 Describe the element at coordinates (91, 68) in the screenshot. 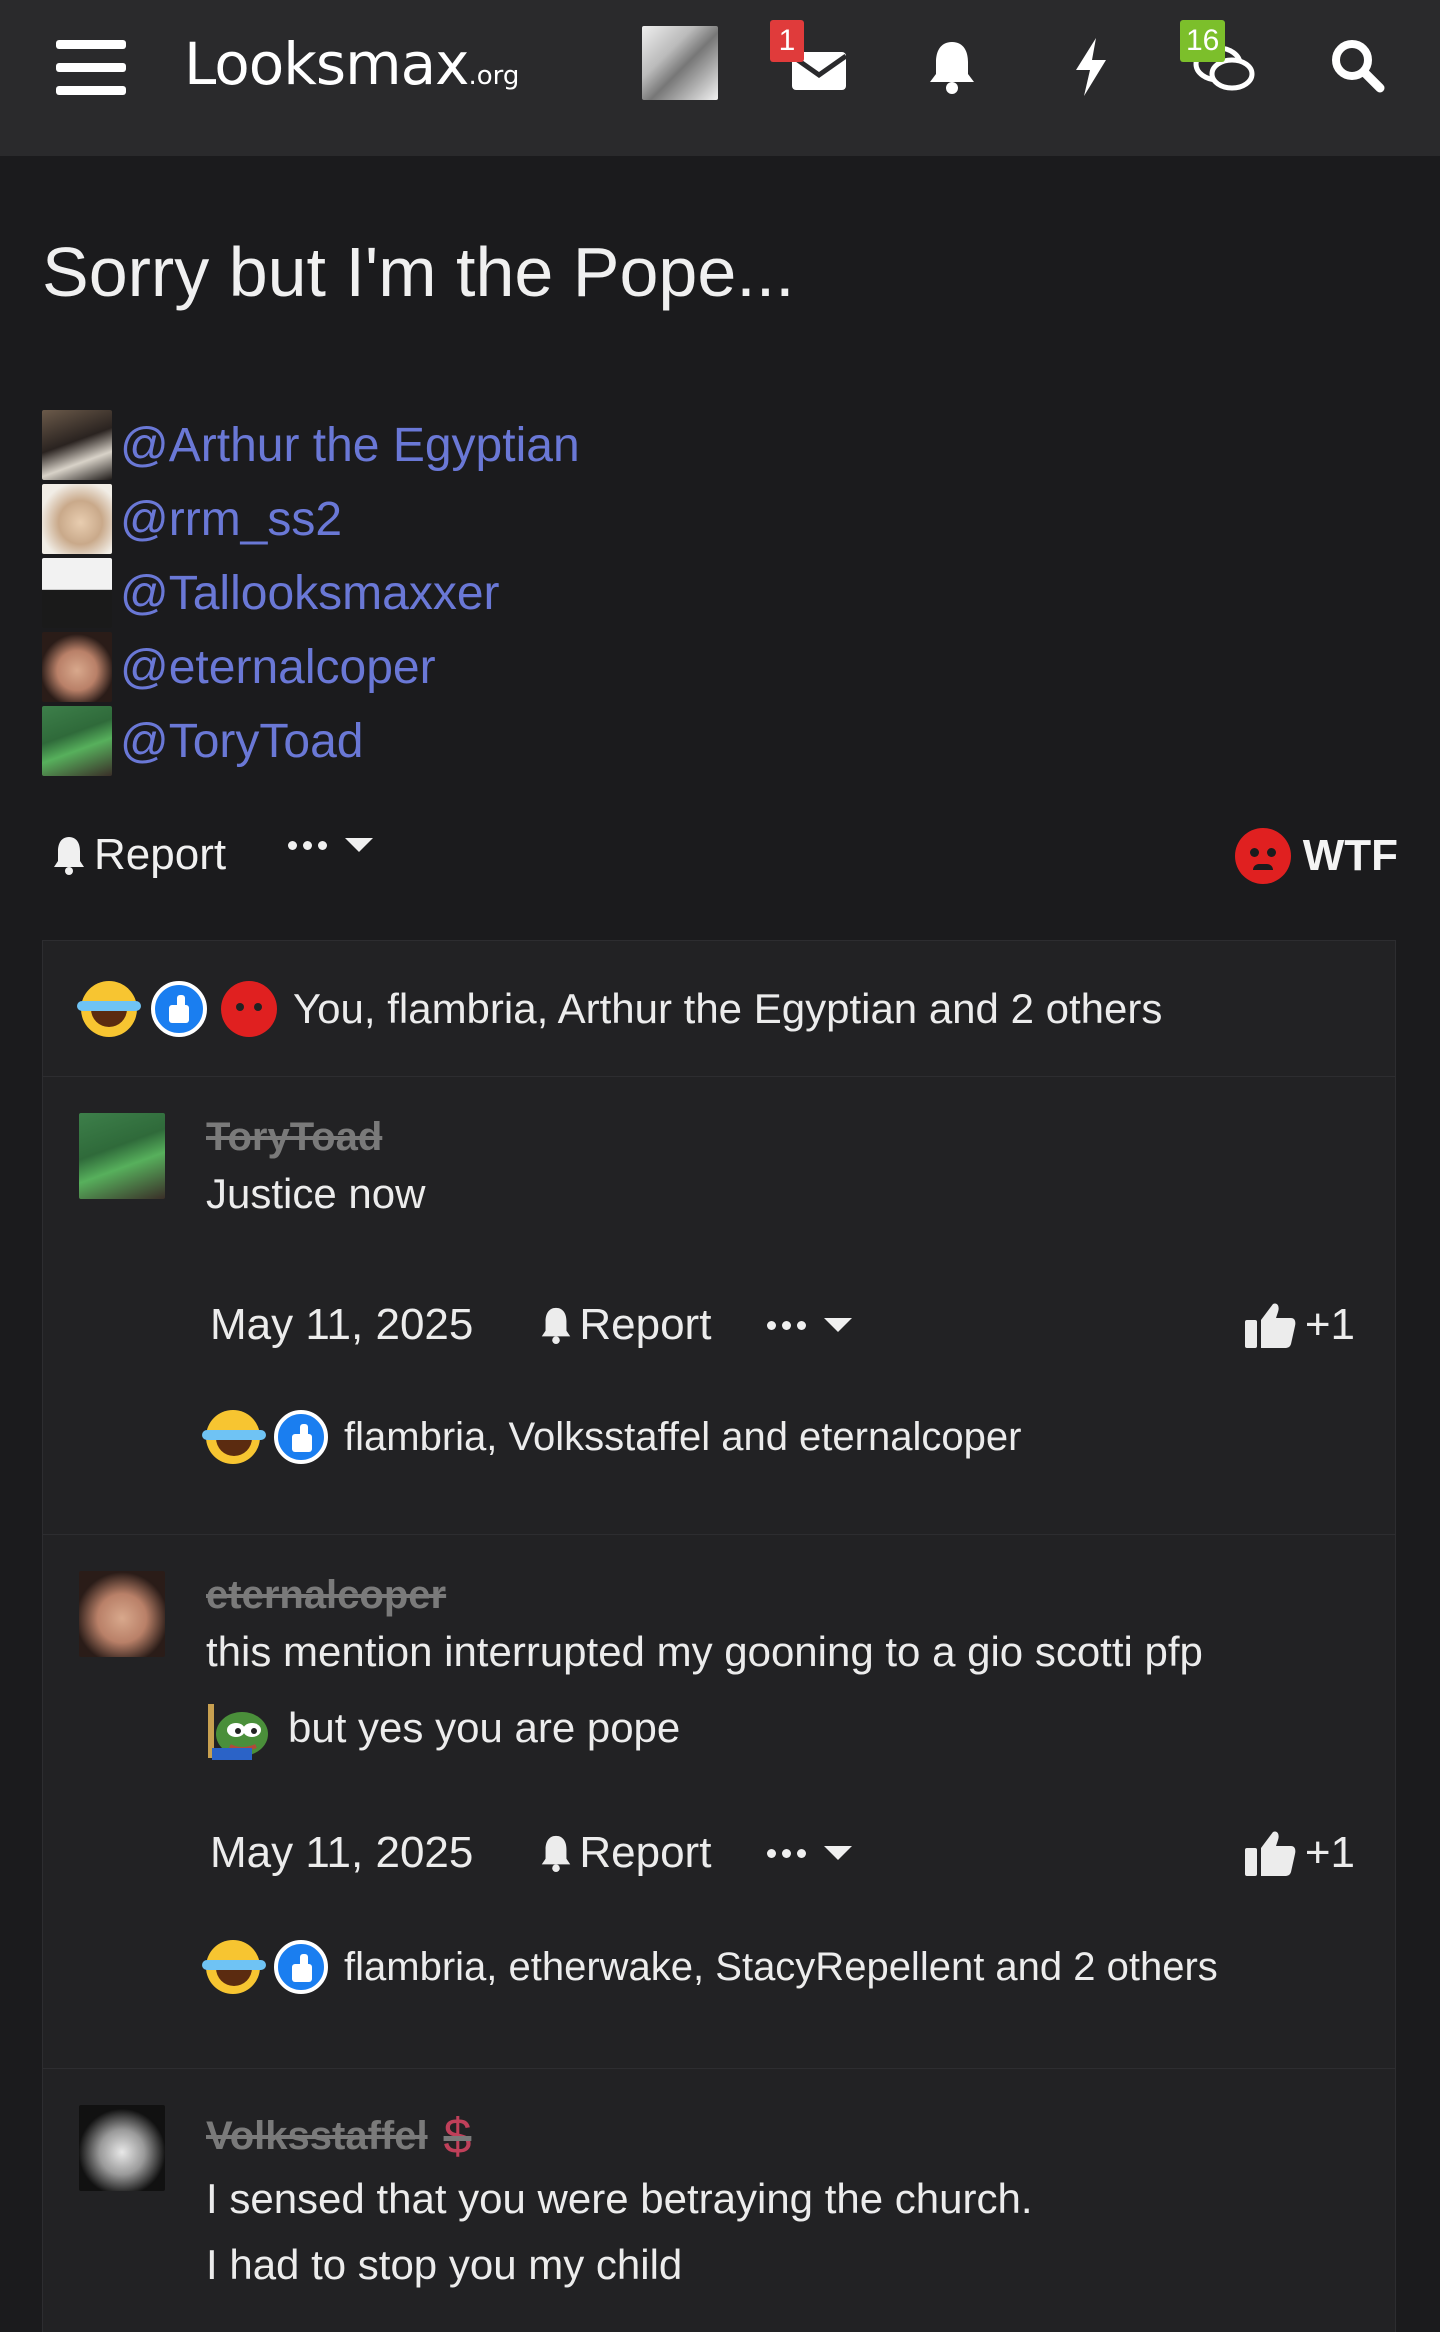

I see `menu-icon` at that location.